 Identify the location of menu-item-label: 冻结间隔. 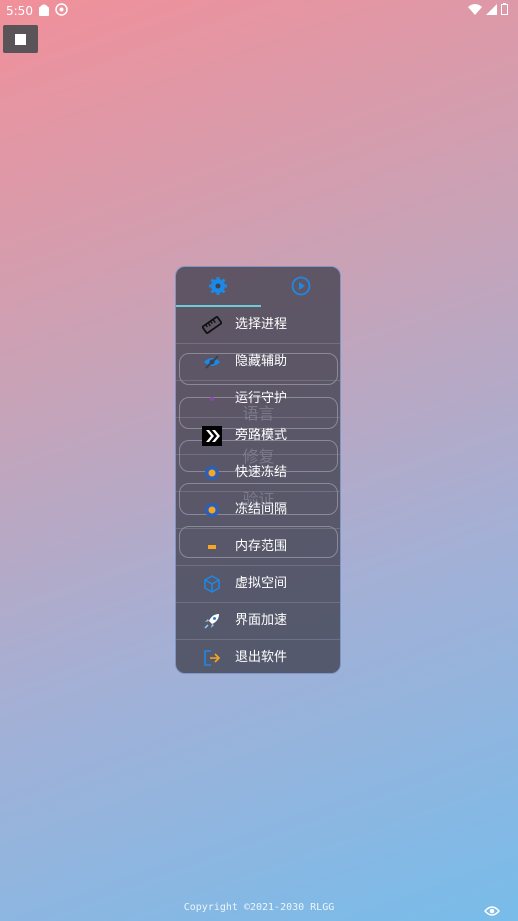
(261, 509).